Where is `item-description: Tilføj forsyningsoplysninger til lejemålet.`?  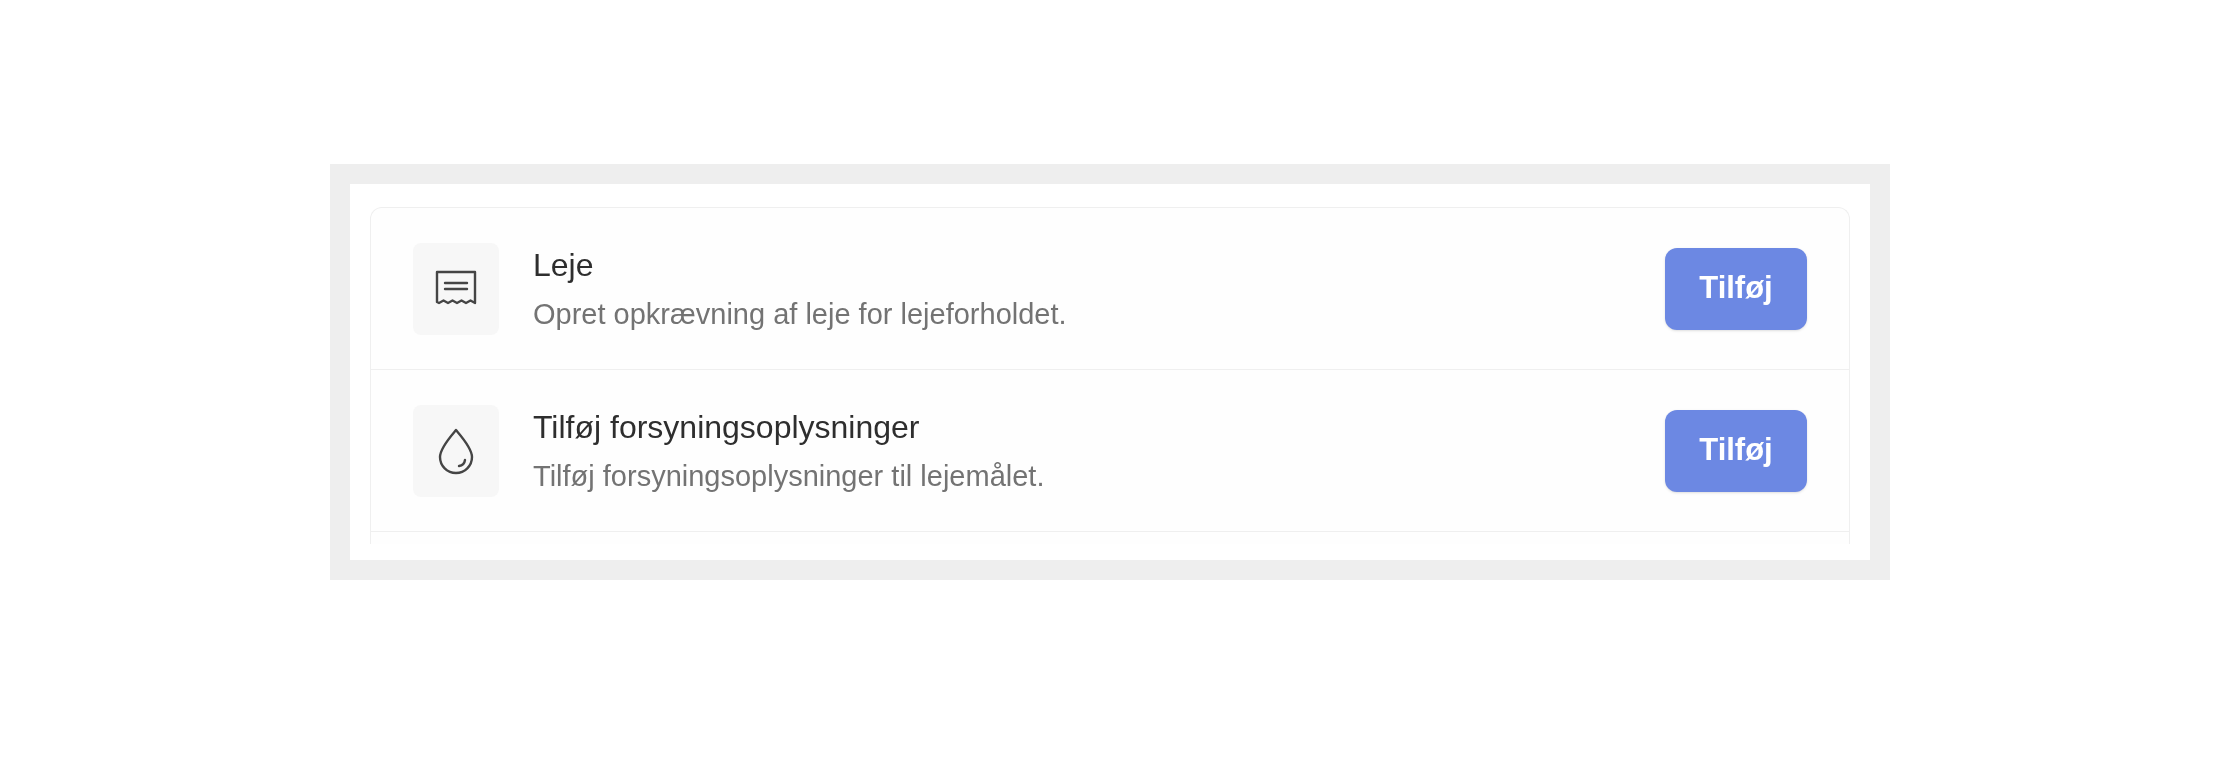
item-description: Tilføj forsyningsoplysninger til lejemålet. is located at coordinates (789, 476).